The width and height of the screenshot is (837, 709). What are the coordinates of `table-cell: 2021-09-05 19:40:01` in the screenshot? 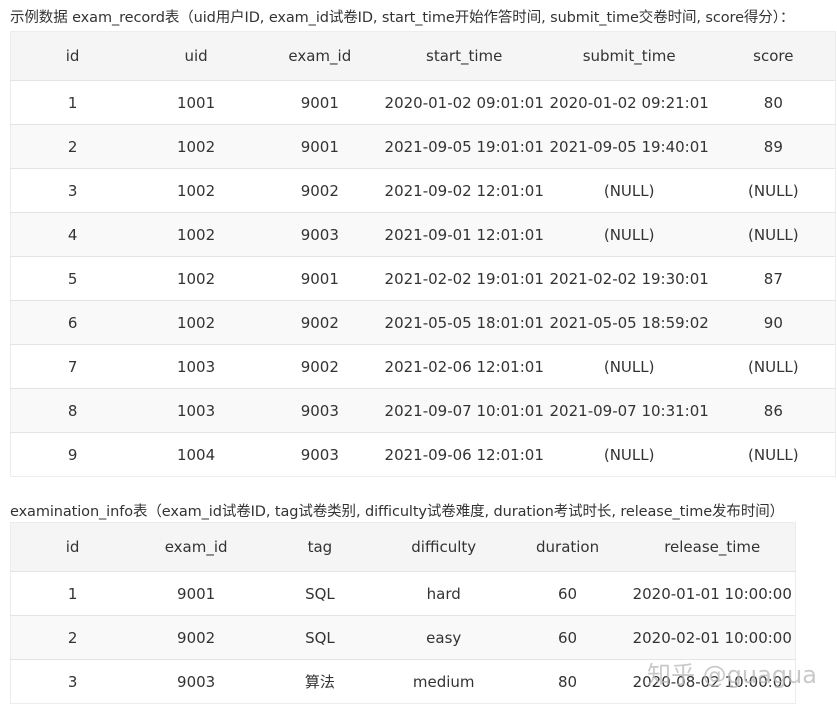 It's located at (629, 146).